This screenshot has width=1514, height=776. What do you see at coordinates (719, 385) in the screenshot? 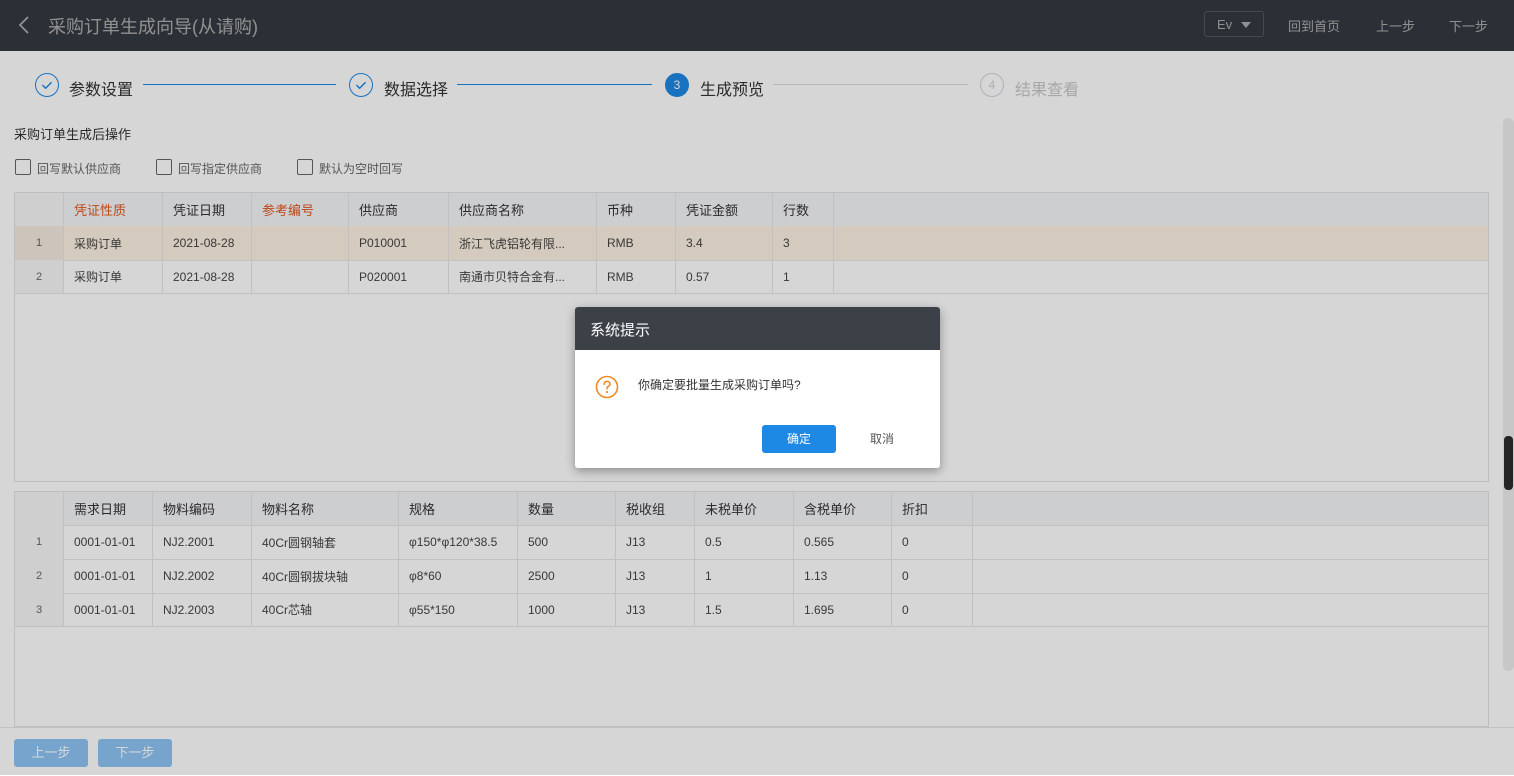
I see `dialog-message: 你确定要批量生成采购订单吗?` at bounding box center [719, 385].